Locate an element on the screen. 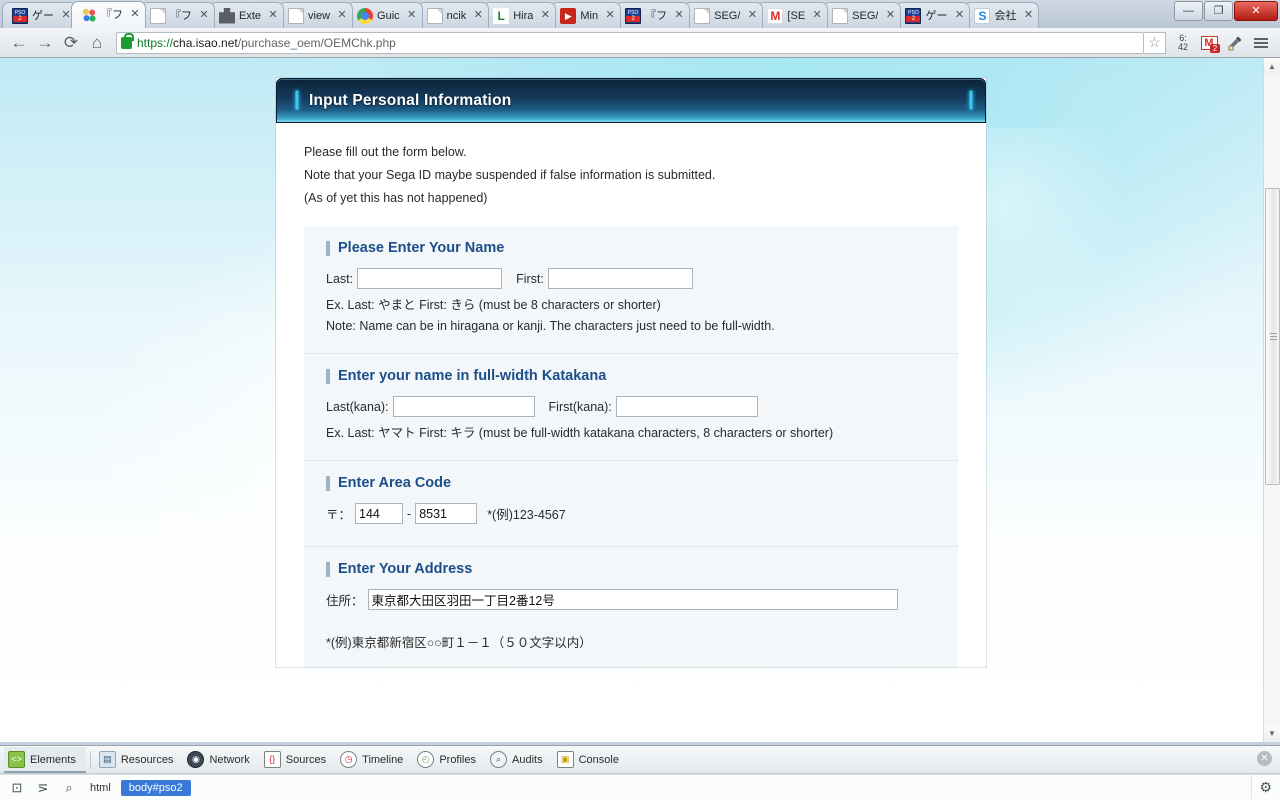 Image resolution: width=1280 pixels, height=800 pixels. scroll-down-arrow-icon: ▼ is located at coordinates (1272, 733).